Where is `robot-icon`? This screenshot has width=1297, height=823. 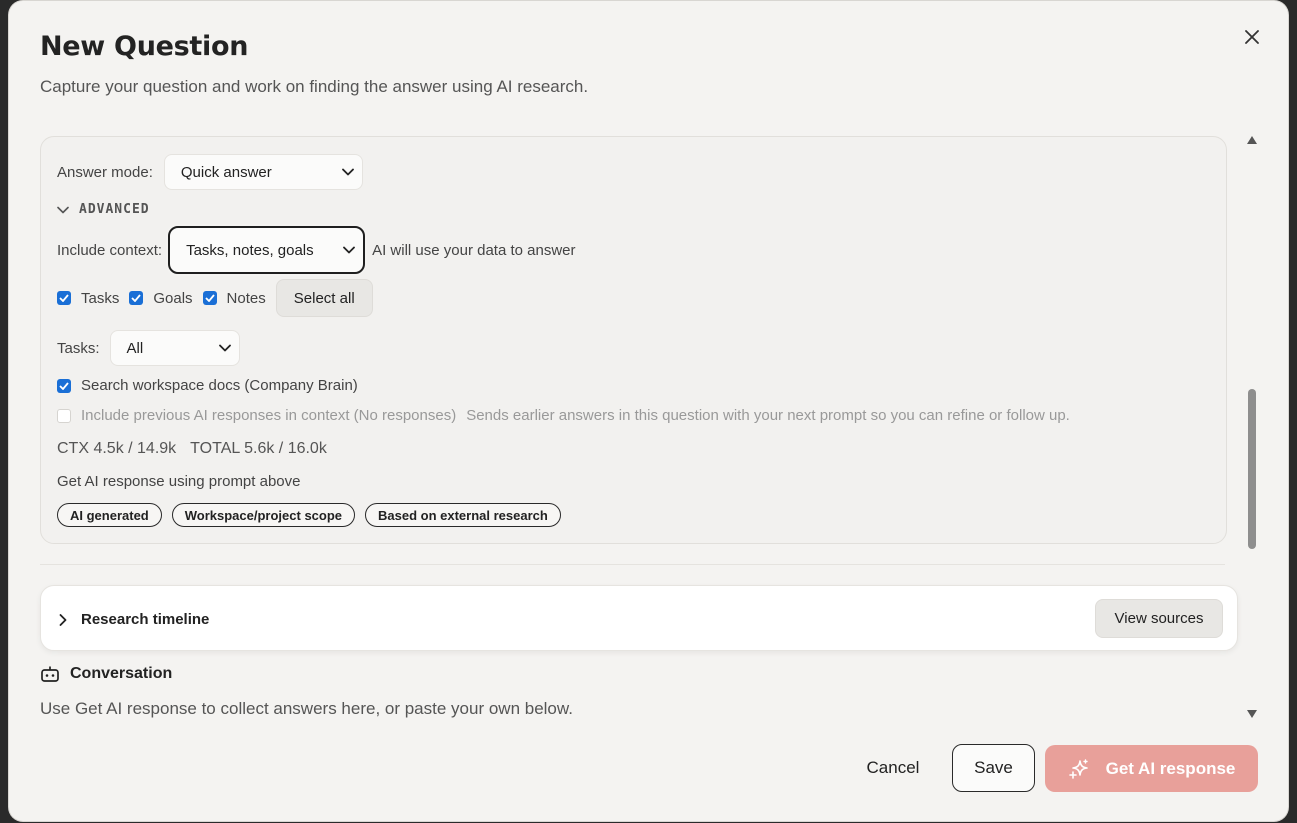
robot-icon is located at coordinates (50, 674).